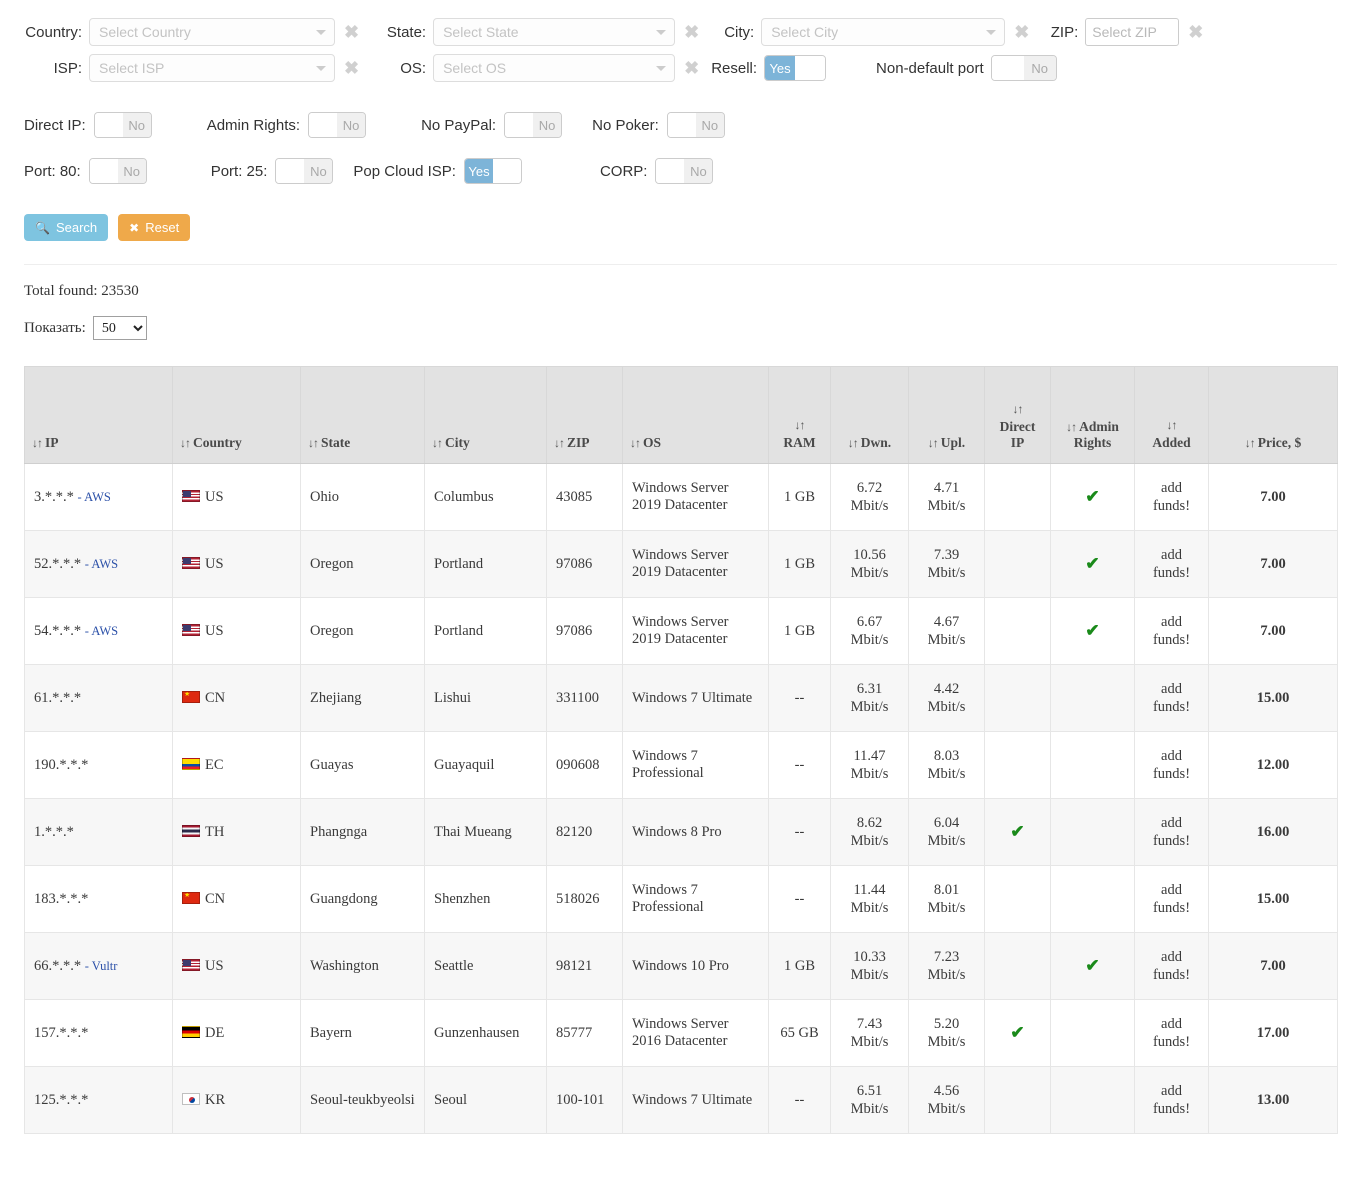  I want to click on admin-rights-toggle: No, so click(337, 125).